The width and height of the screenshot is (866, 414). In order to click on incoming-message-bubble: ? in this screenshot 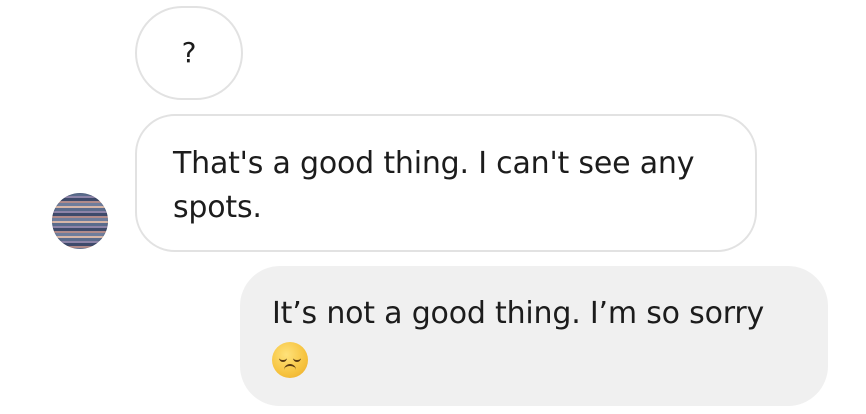, I will do `click(189, 53)`.